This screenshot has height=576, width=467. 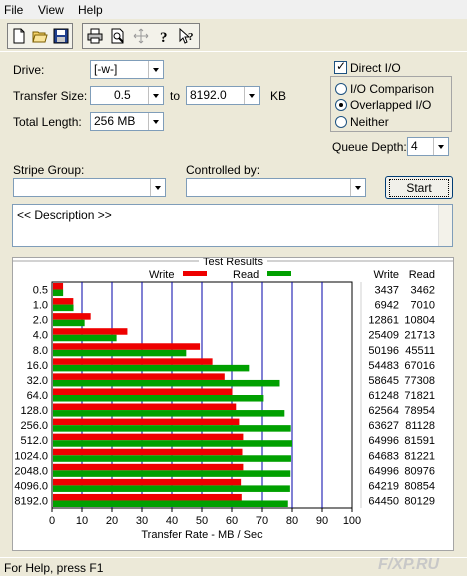 I want to click on y-category-label: 128.0, so click(x=34, y=411).